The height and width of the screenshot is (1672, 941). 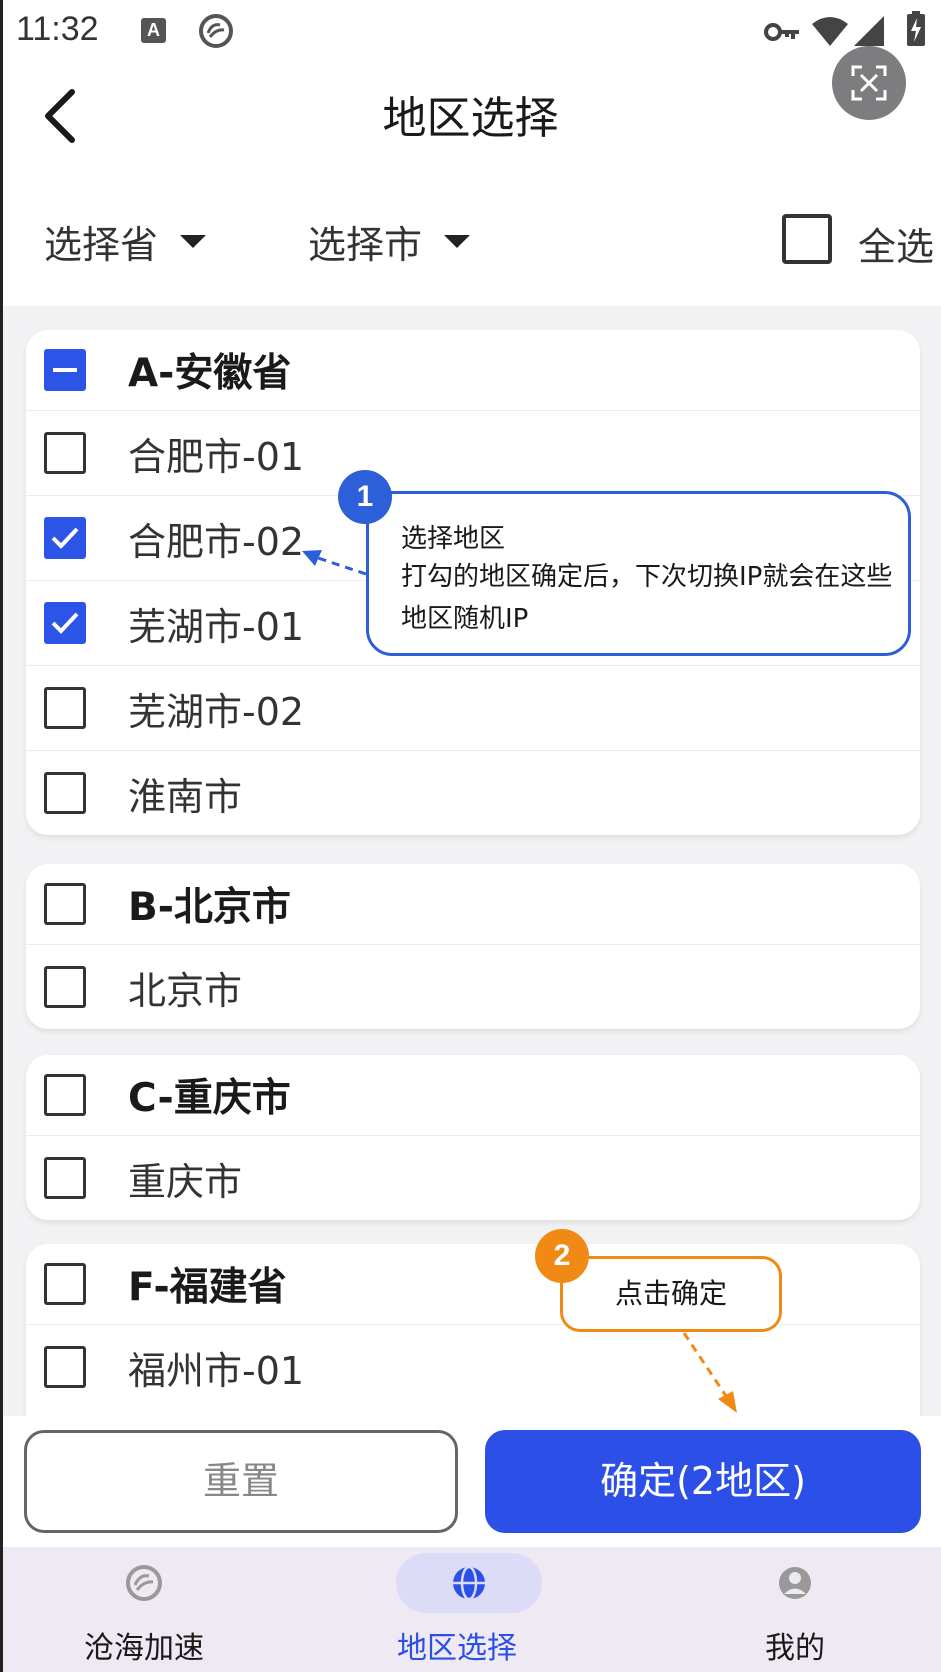 What do you see at coordinates (473, 904) in the screenshot?
I see `region-group-header: B-北京市` at bounding box center [473, 904].